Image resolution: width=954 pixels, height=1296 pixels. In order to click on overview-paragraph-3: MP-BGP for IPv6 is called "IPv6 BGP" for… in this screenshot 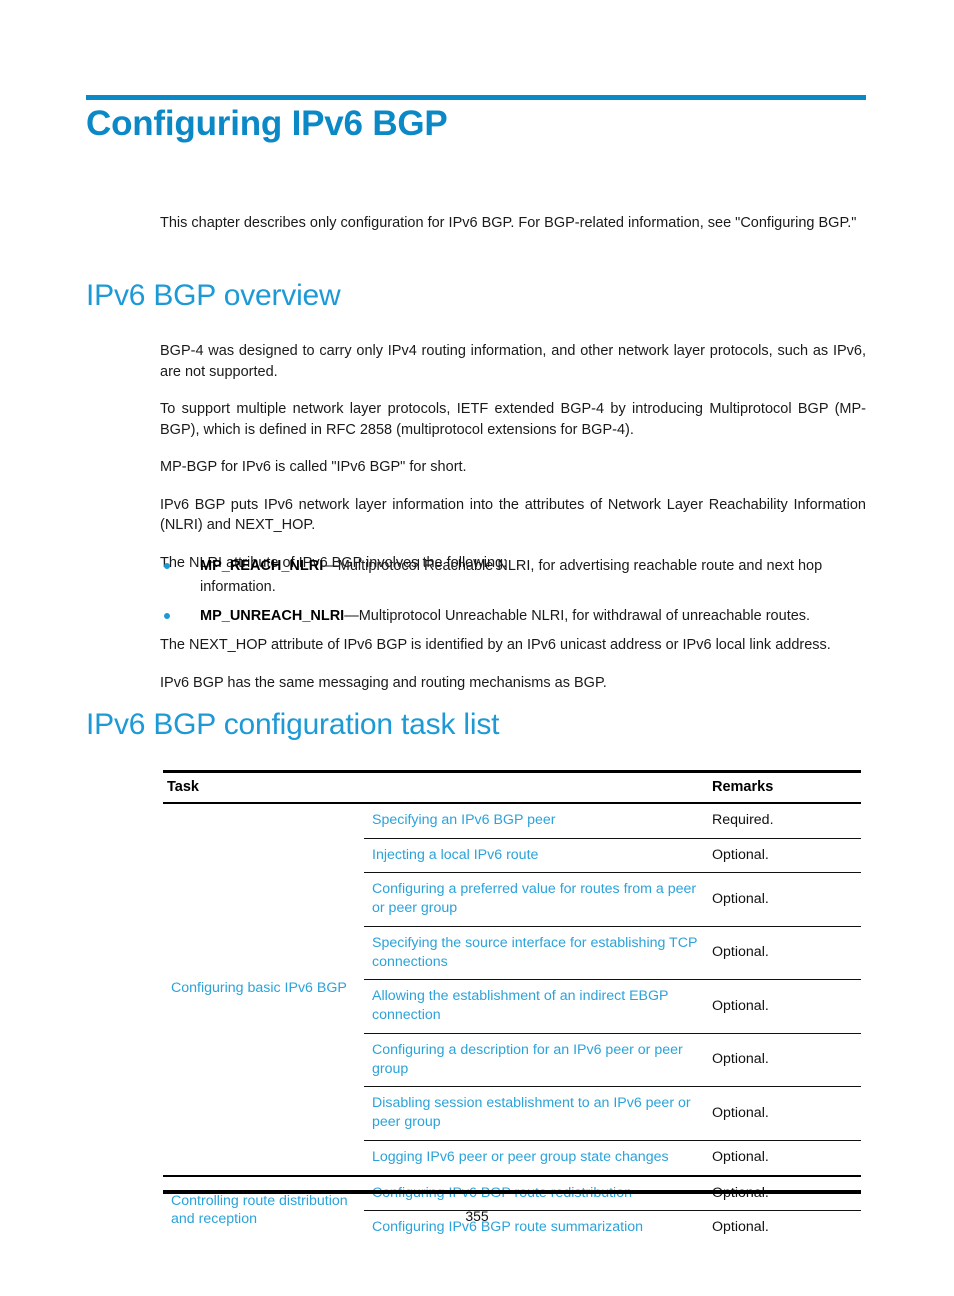, I will do `click(313, 467)`.